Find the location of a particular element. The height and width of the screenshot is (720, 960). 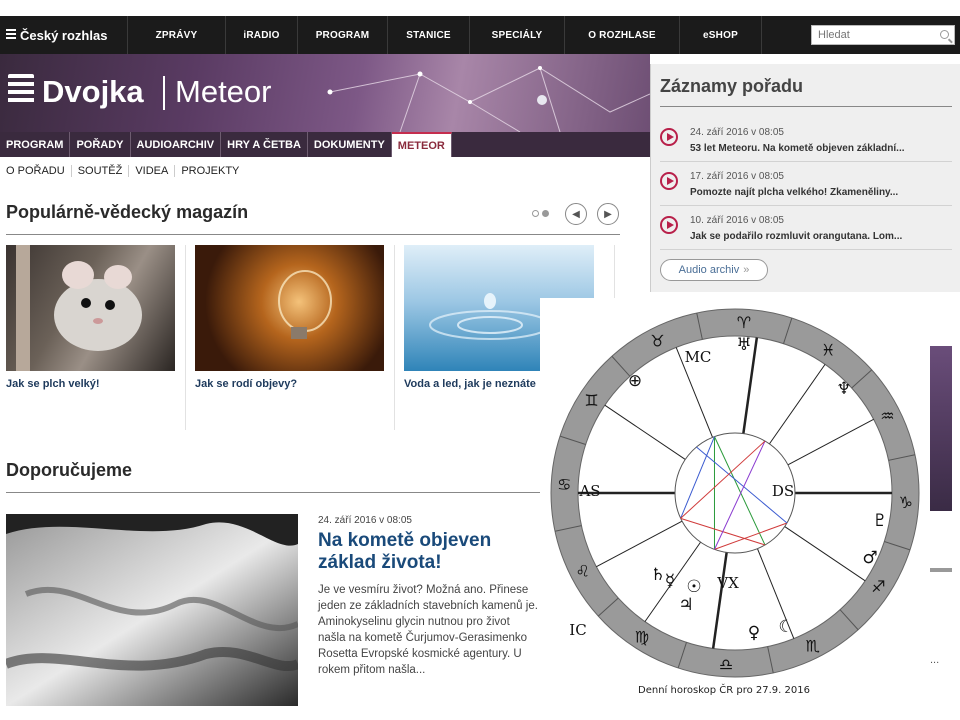

article-date: 24. září 2016 v 08:05 is located at coordinates (365, 520).